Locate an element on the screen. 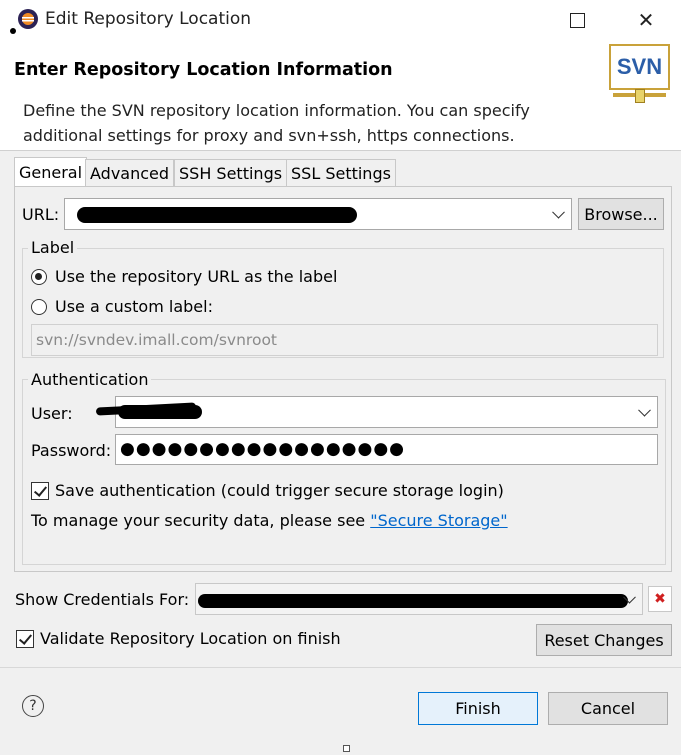 The width and height of the screenshot is (681, 755). redacted-url is located at coordinates (217, 215).